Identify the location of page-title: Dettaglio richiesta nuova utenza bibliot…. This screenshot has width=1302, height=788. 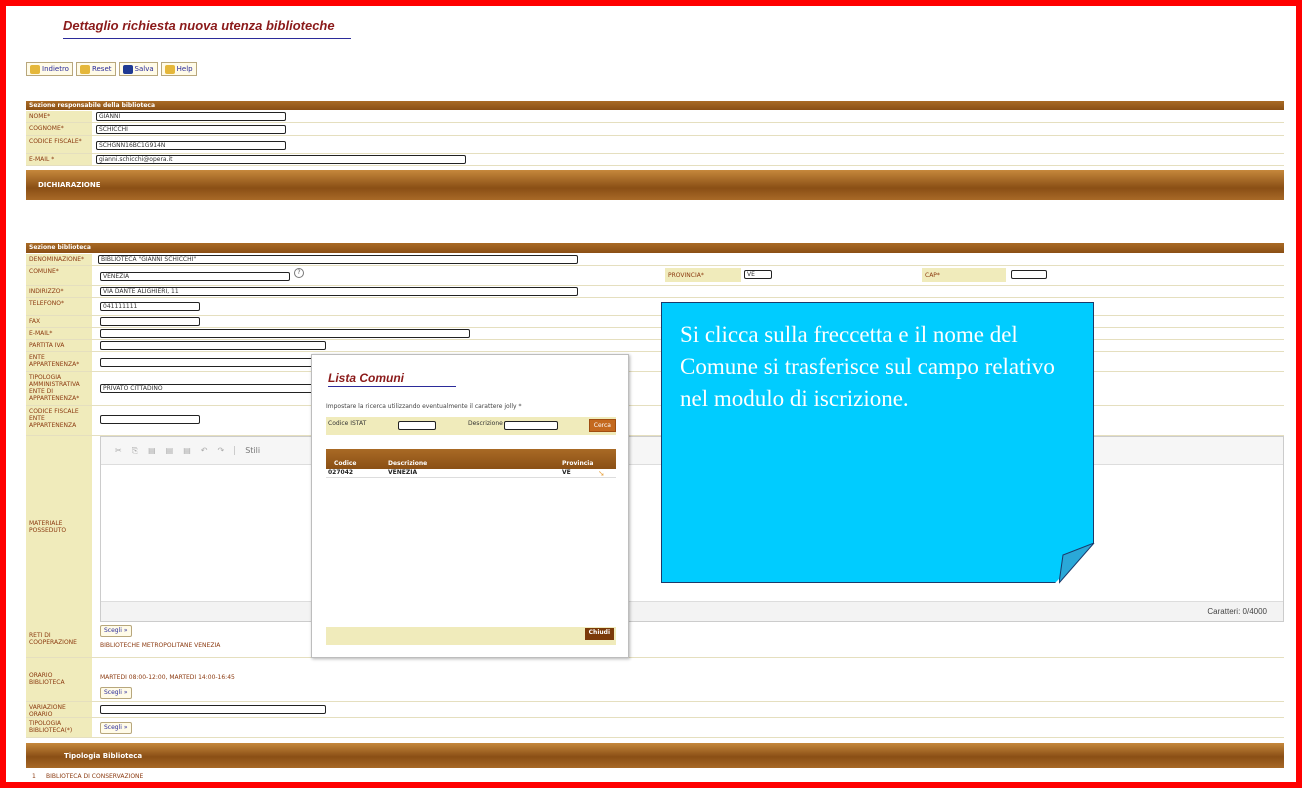
(199, 25).